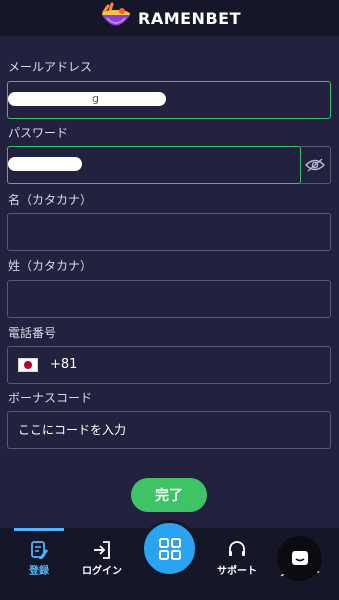 The image size is (339, 600). What do you see at coordinates (169, 495) in the screenshot?
I see `submit-button: 完了` at bounding box center [169, 495].